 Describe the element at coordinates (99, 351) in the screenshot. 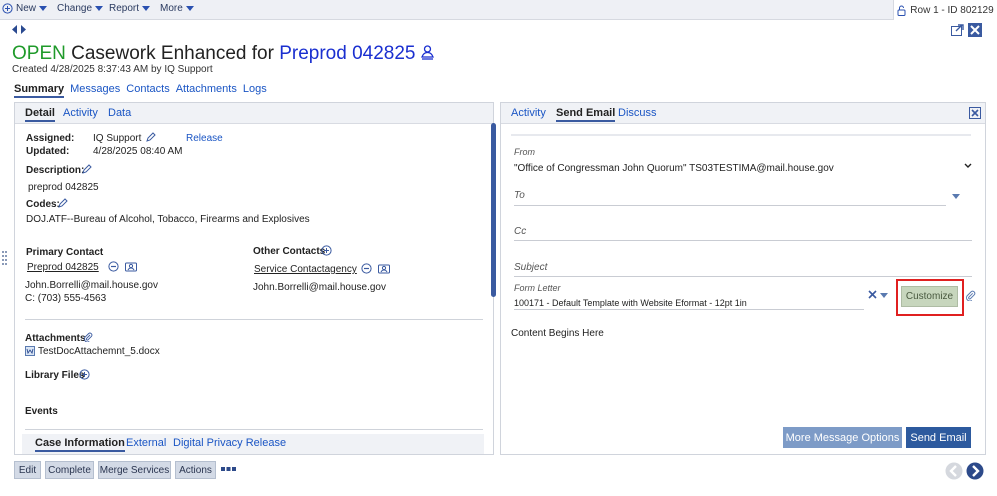

I see `attachment-file-link: TestDocAttachemnt_5.docx` at that location.